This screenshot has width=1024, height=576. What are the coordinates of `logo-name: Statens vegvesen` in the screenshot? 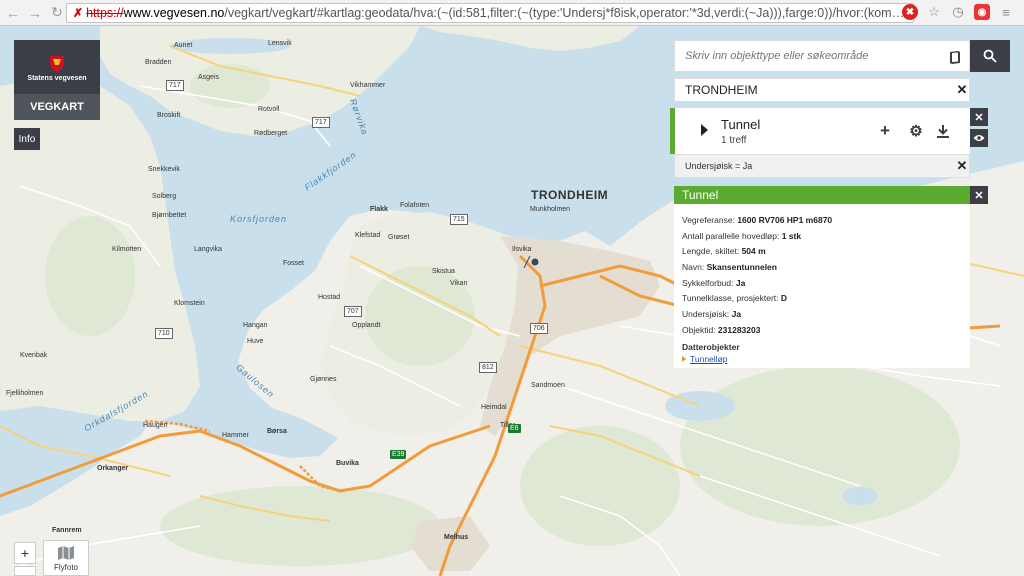 It's located at (57, 78).